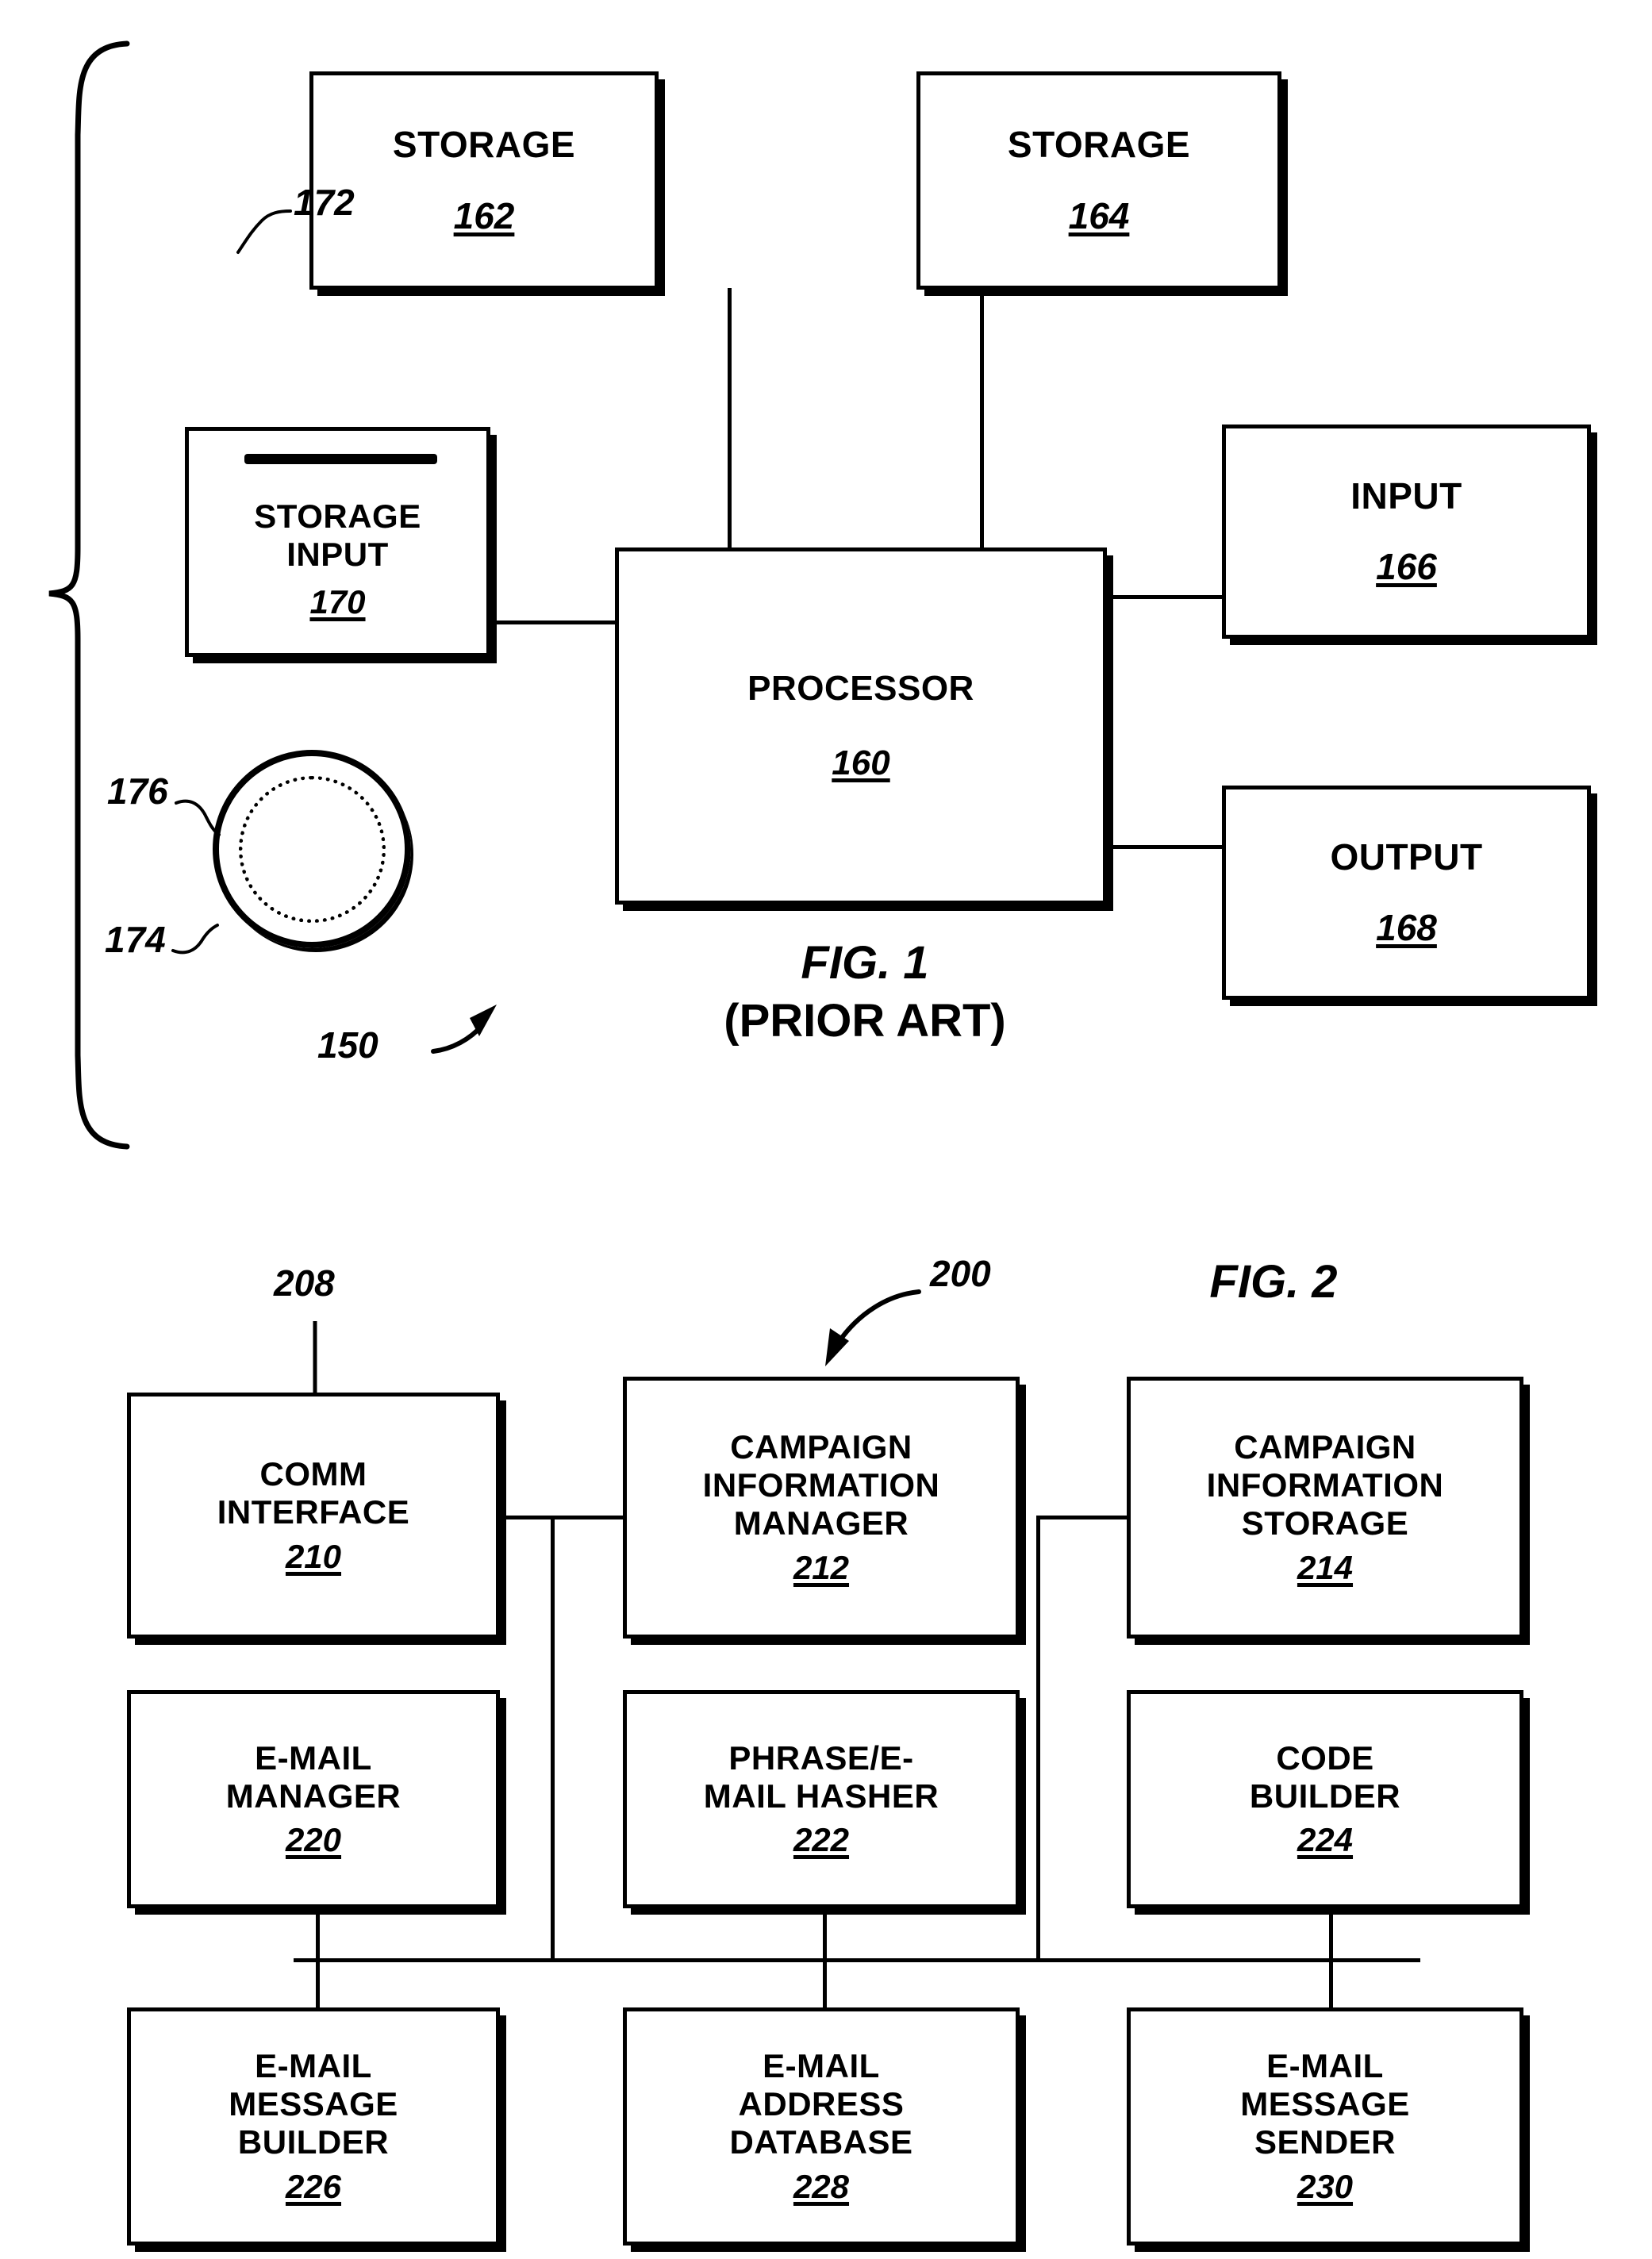  I want to click on figure1-storage-162-label: STORAGE, so click(484, 145).